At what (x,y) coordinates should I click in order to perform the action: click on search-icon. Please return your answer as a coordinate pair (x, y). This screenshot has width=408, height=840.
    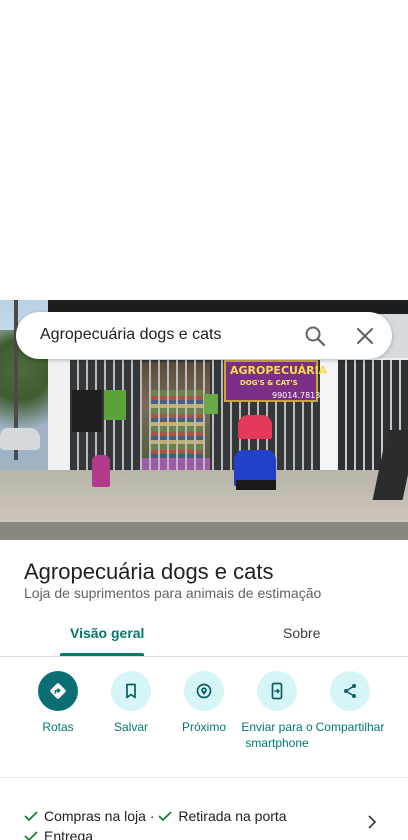
    Looking at the image, I should click on (315, 336).